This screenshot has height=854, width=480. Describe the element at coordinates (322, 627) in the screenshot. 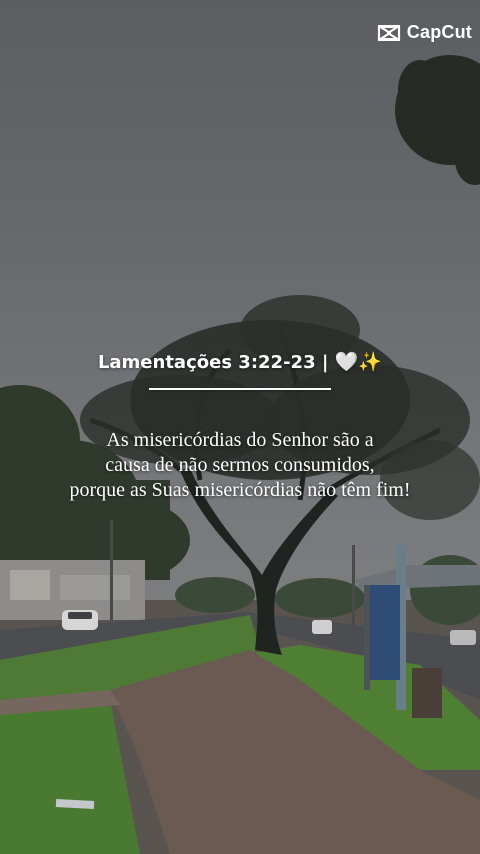

I see `car-right` at that location.